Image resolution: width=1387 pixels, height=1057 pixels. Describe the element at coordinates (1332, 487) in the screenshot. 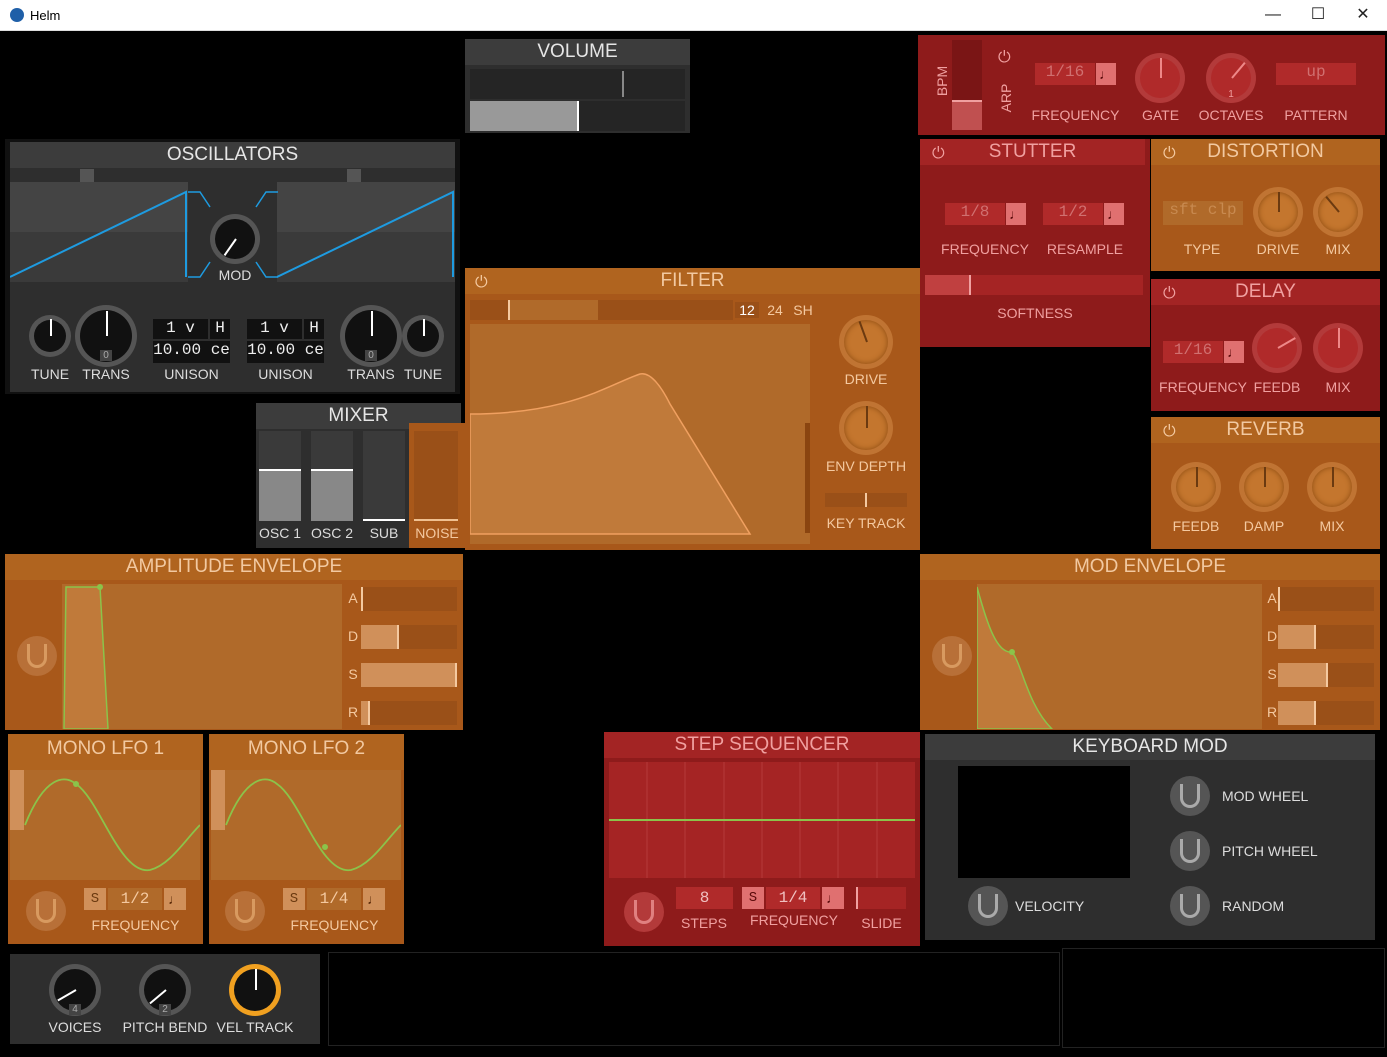

I see `reverb-mix-knob` at that location.